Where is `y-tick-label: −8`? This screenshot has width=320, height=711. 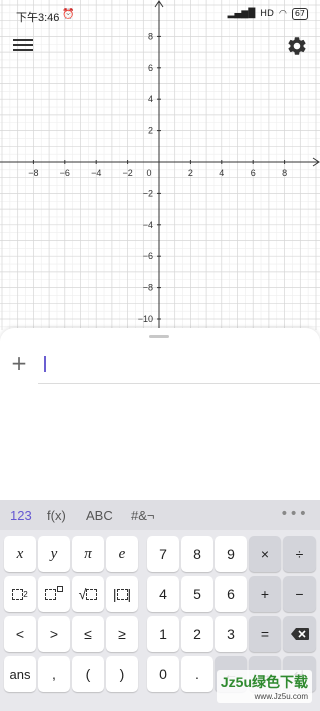 y-tick-label: −8 is located at coordinates (148, 288).